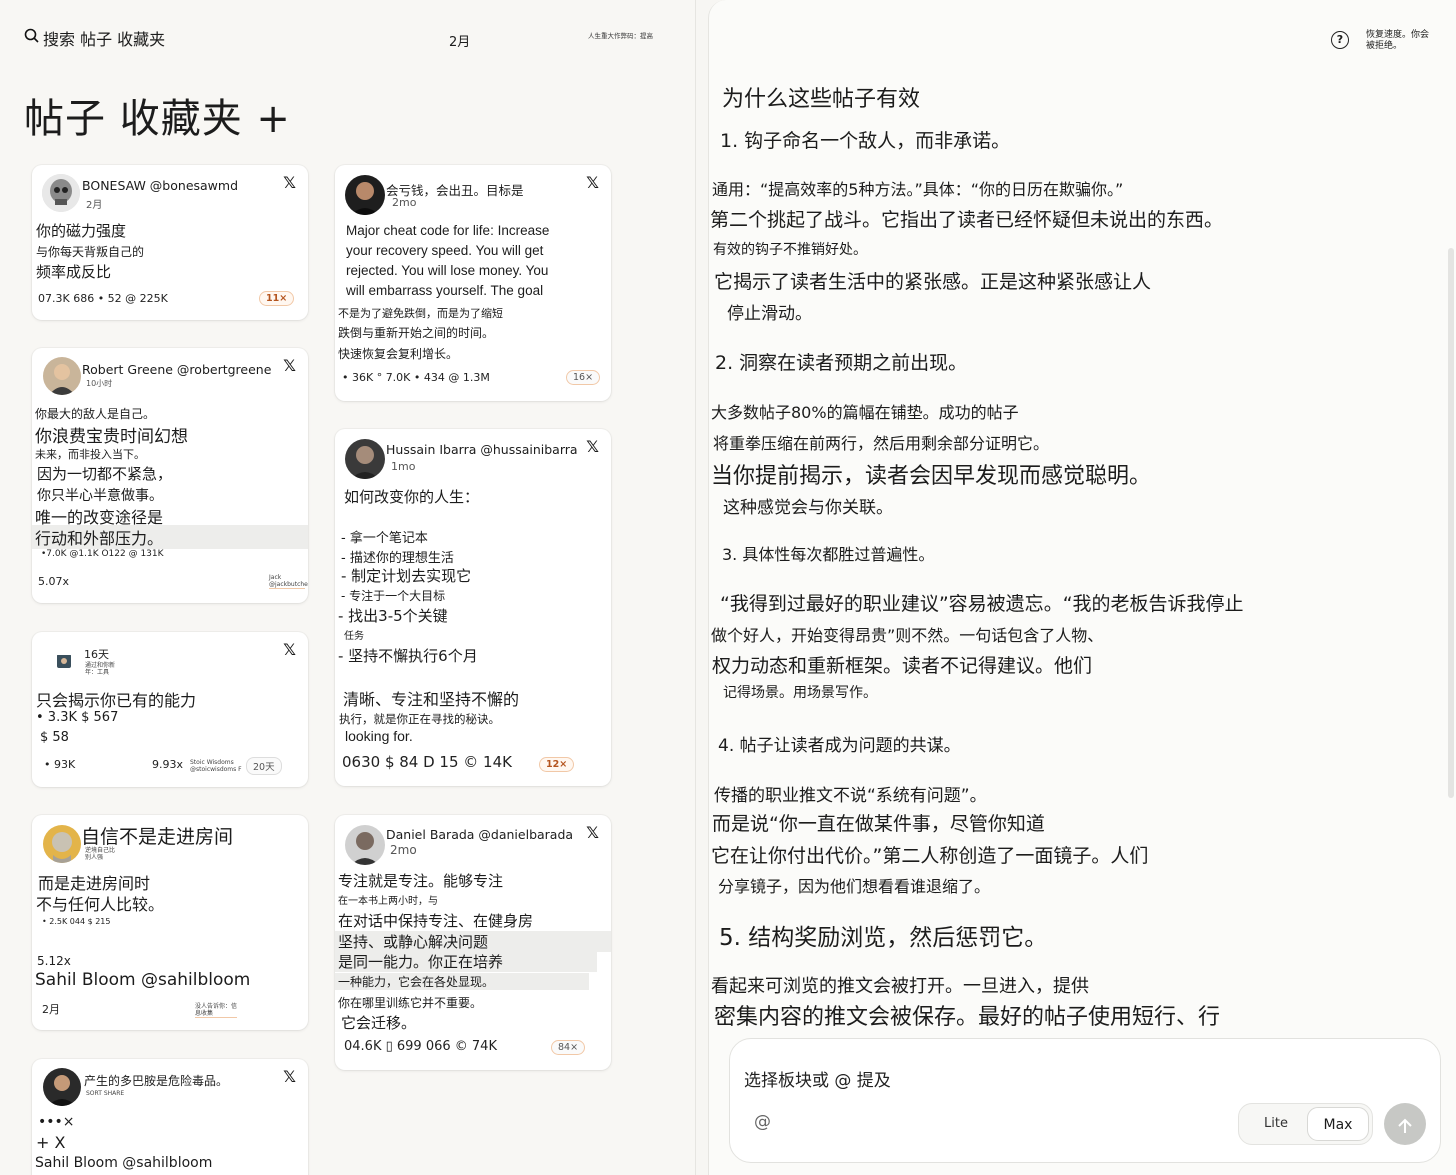  I want to click on multiplier: 5.12x, so click(54, 961).